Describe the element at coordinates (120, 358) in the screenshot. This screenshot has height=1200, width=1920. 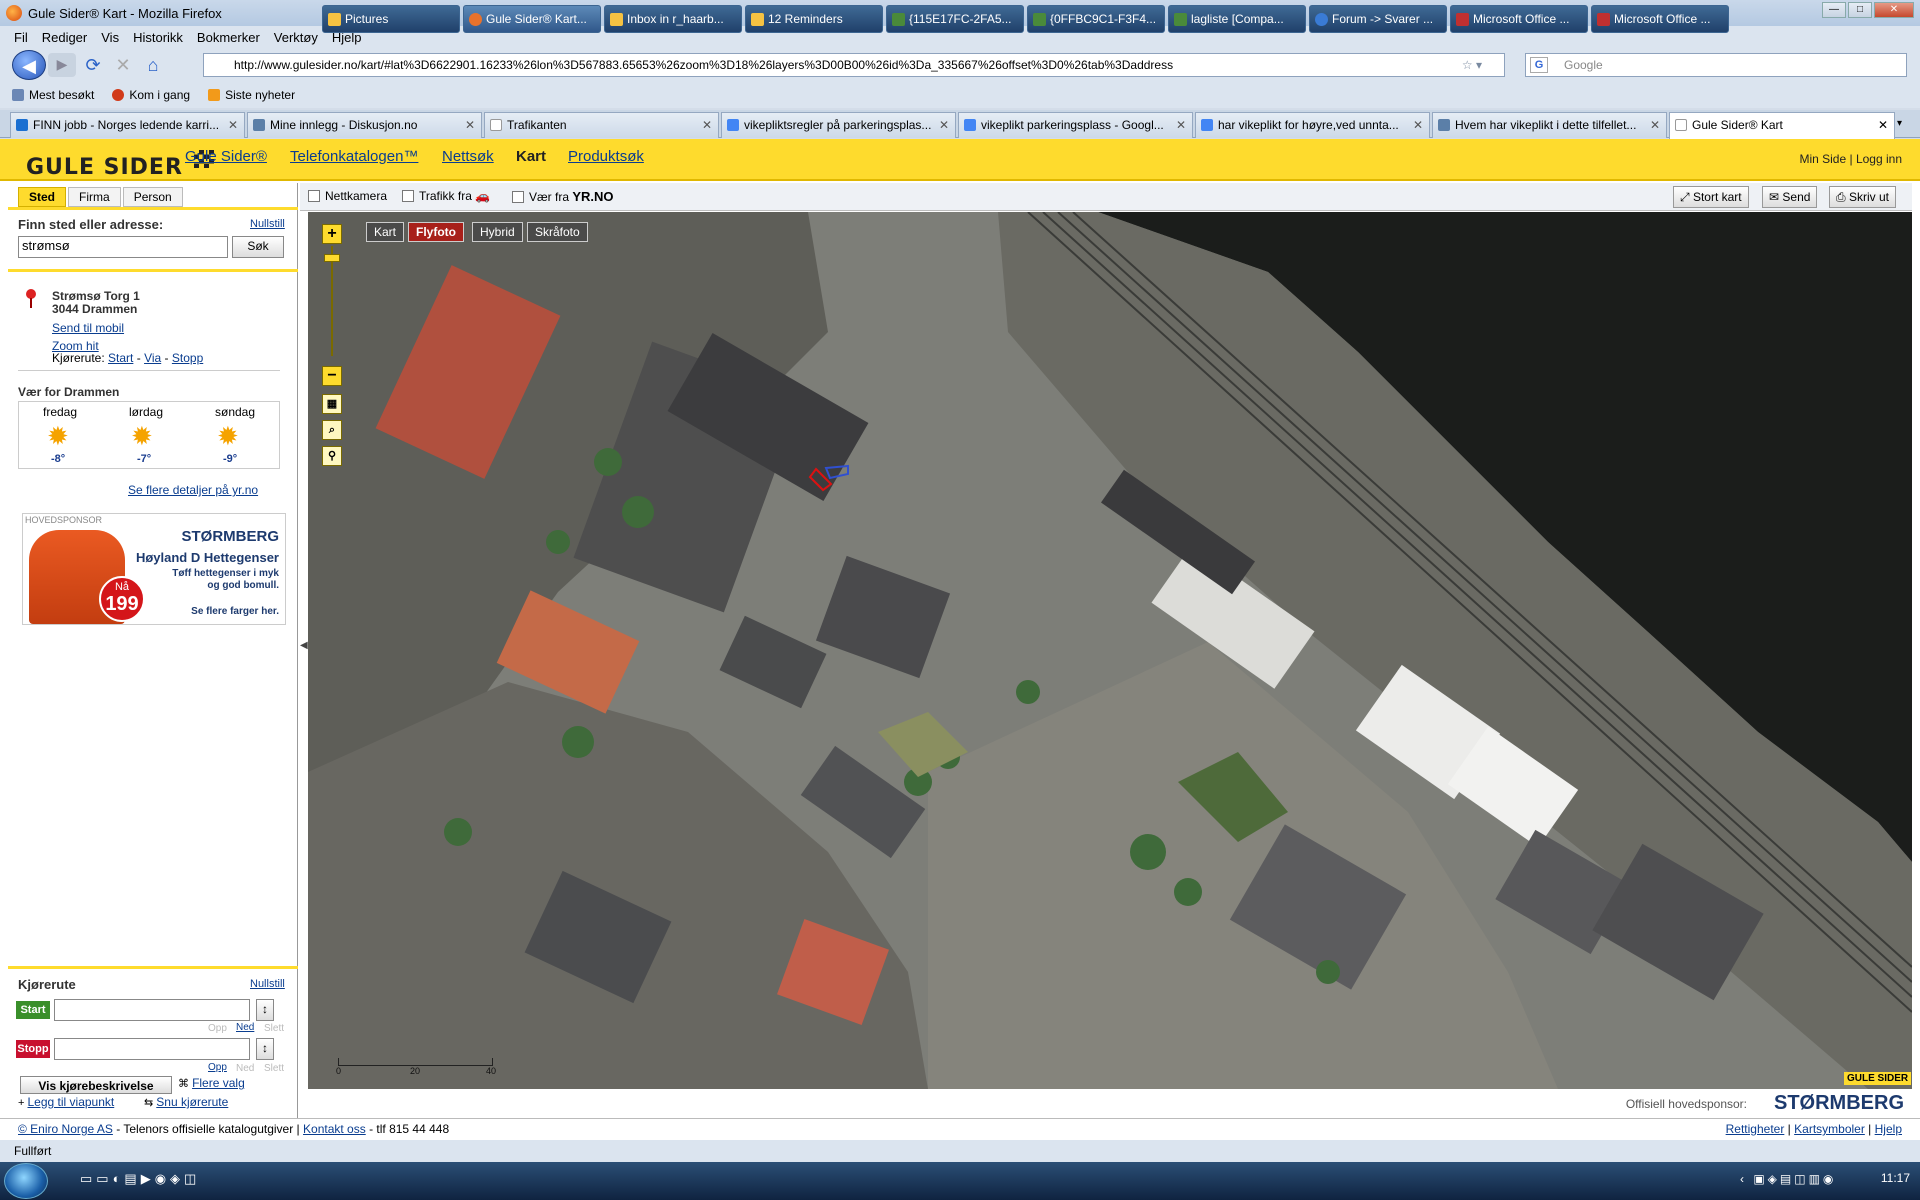
I see `kjorerute-start-link: Start` at that location.